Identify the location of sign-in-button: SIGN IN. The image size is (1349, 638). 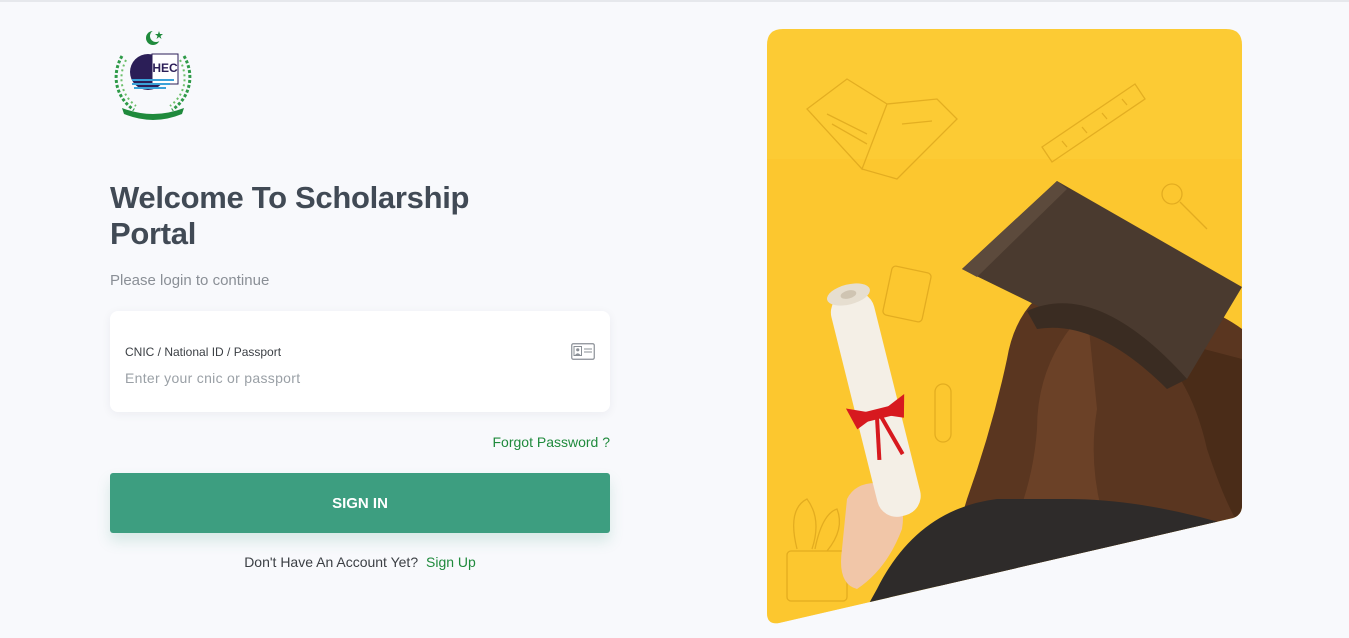
(360, 503).